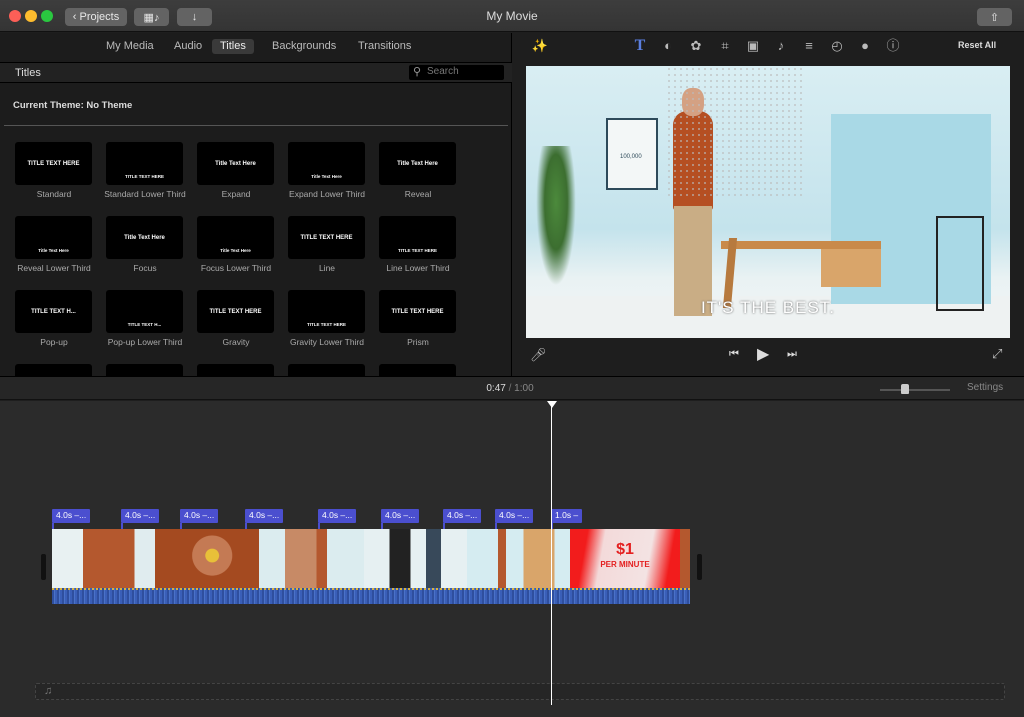  What do you see at coordinates (418, 194) in the screenshot?
I see `title-label: Reveal` at bounding box center [418, 194].